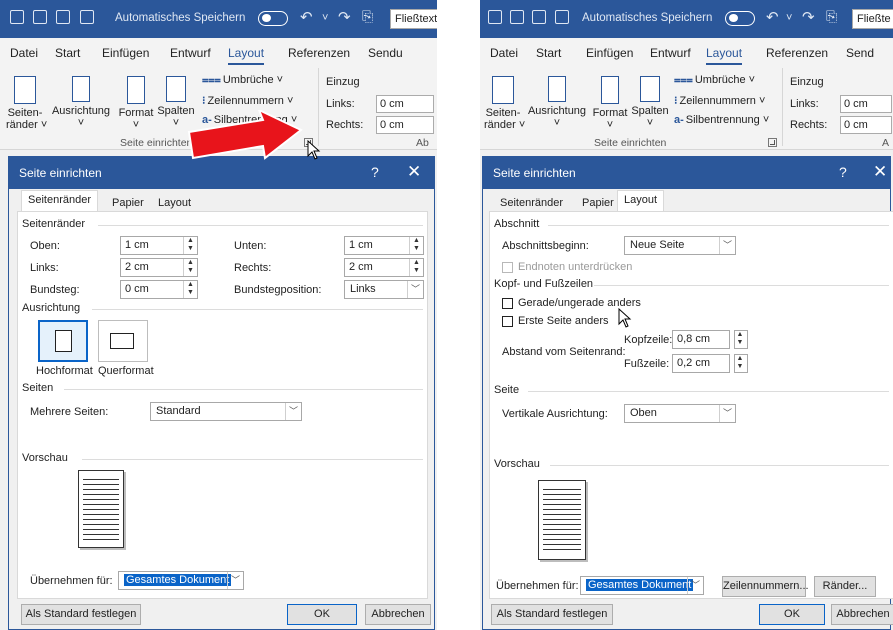  I want to click on odd-even-checkbox, so click(507, 303).